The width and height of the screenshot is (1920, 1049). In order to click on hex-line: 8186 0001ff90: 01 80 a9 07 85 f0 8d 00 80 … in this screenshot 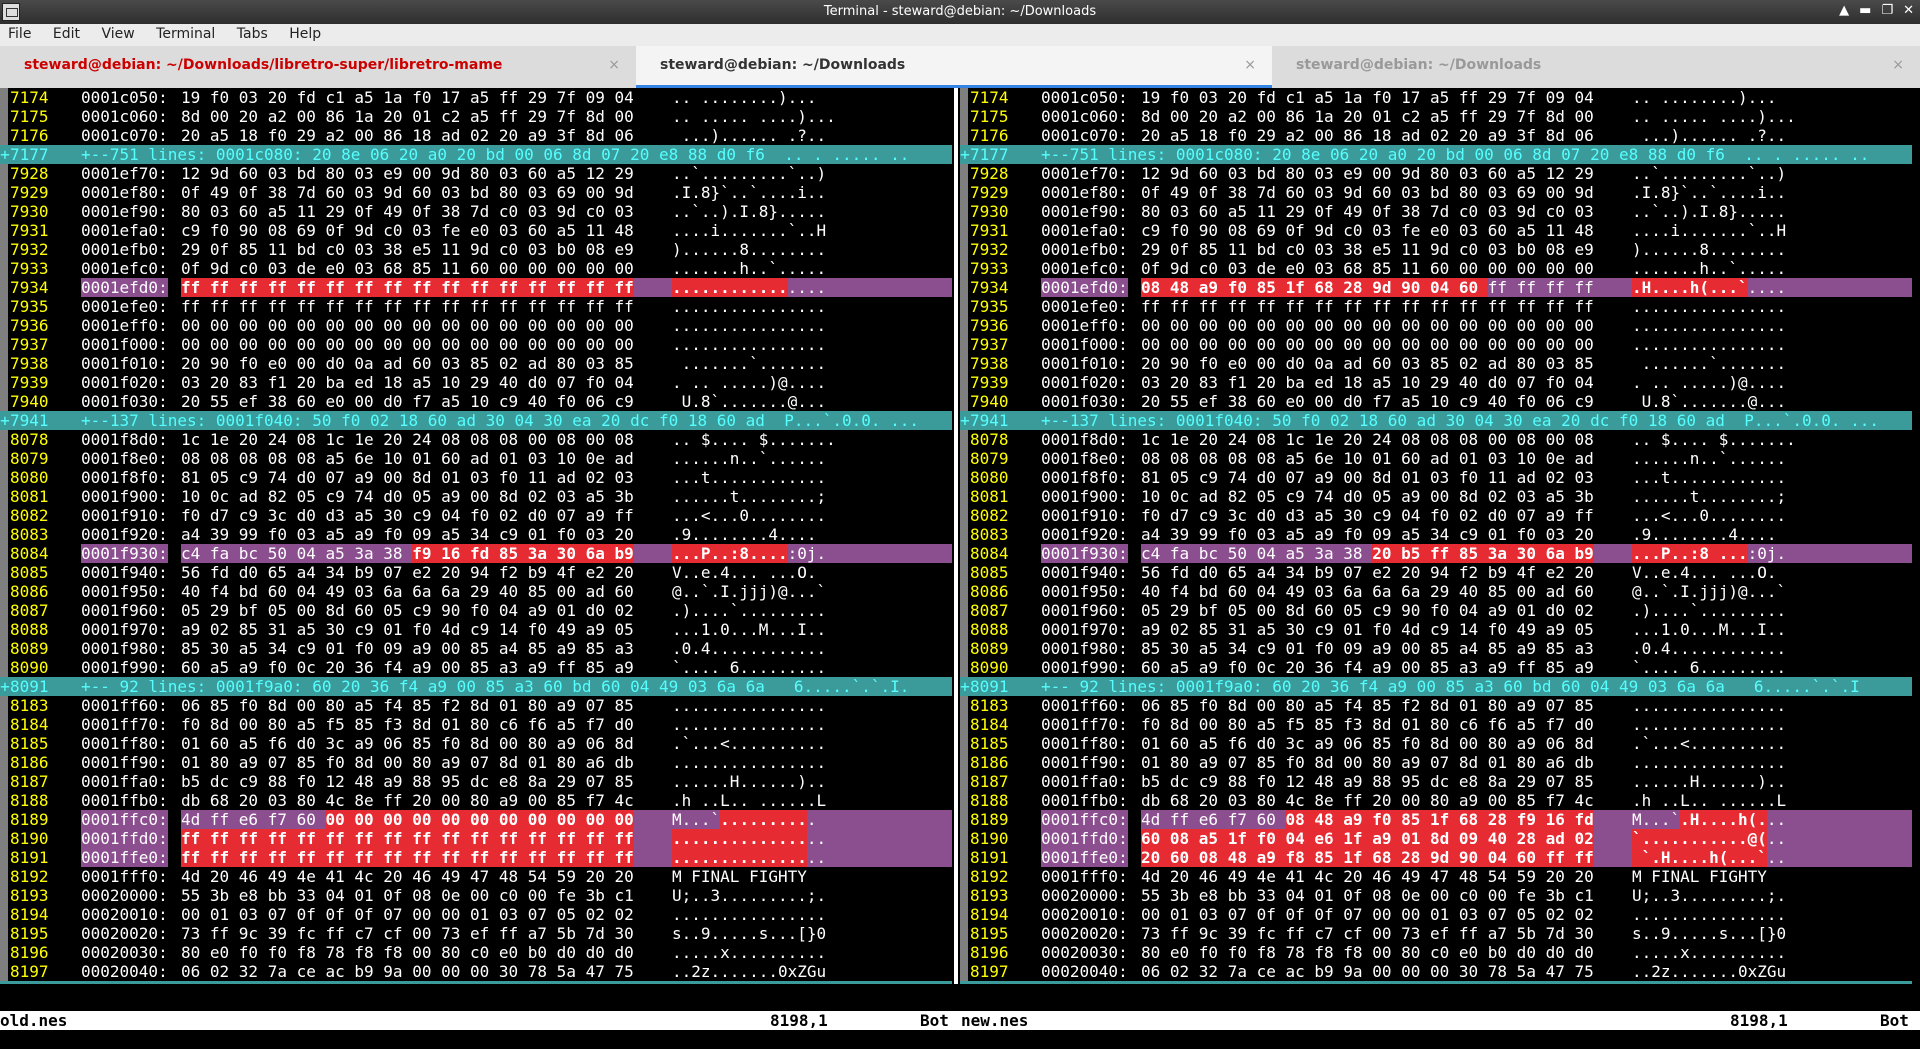, I will do `click(476, 762)`.